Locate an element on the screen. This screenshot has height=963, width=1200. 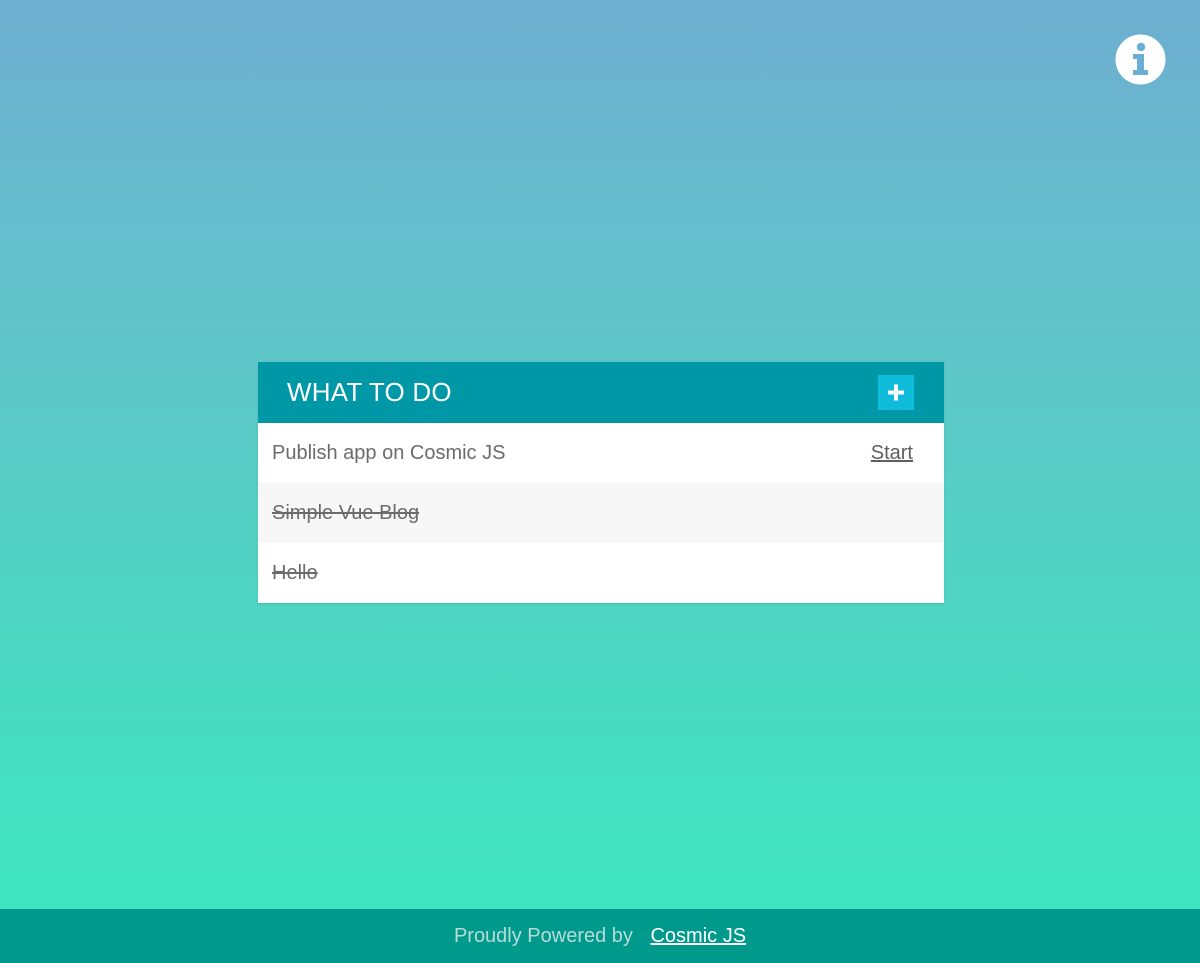
plus-icon is located at coordinates (896, 392).